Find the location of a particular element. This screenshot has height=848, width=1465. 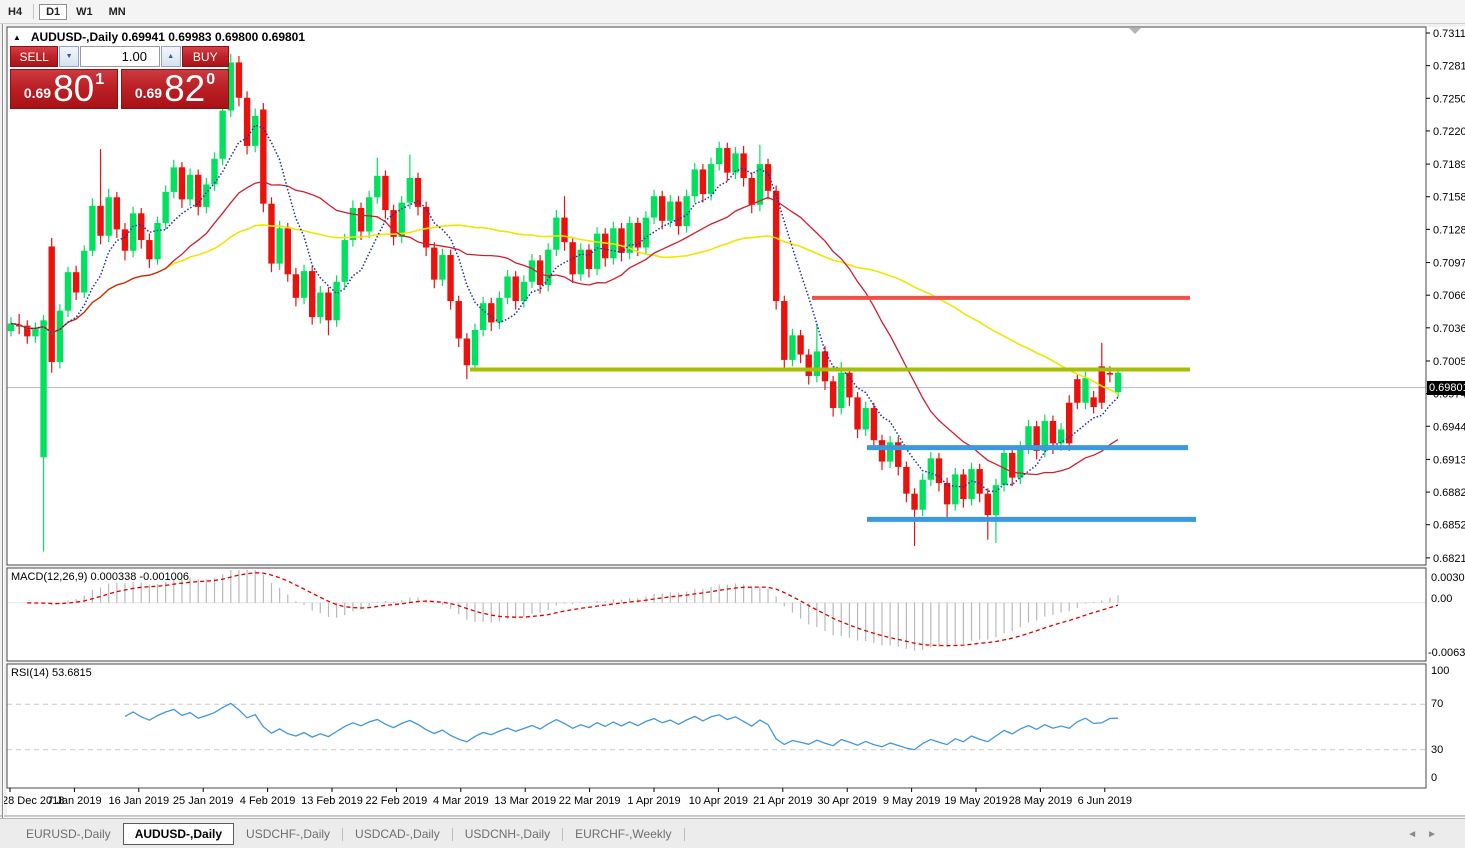

rsi-axis-70: 70 is located at coordinates (1437, 704).